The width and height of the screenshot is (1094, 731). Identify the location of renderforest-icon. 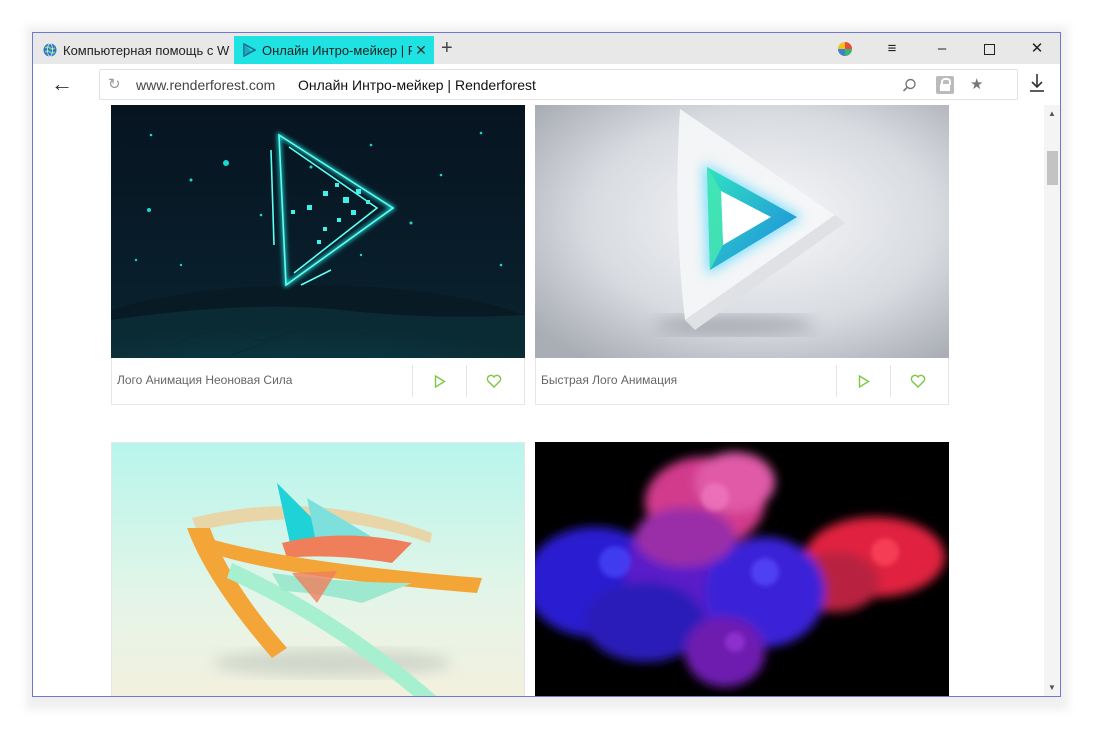
(249, 50).